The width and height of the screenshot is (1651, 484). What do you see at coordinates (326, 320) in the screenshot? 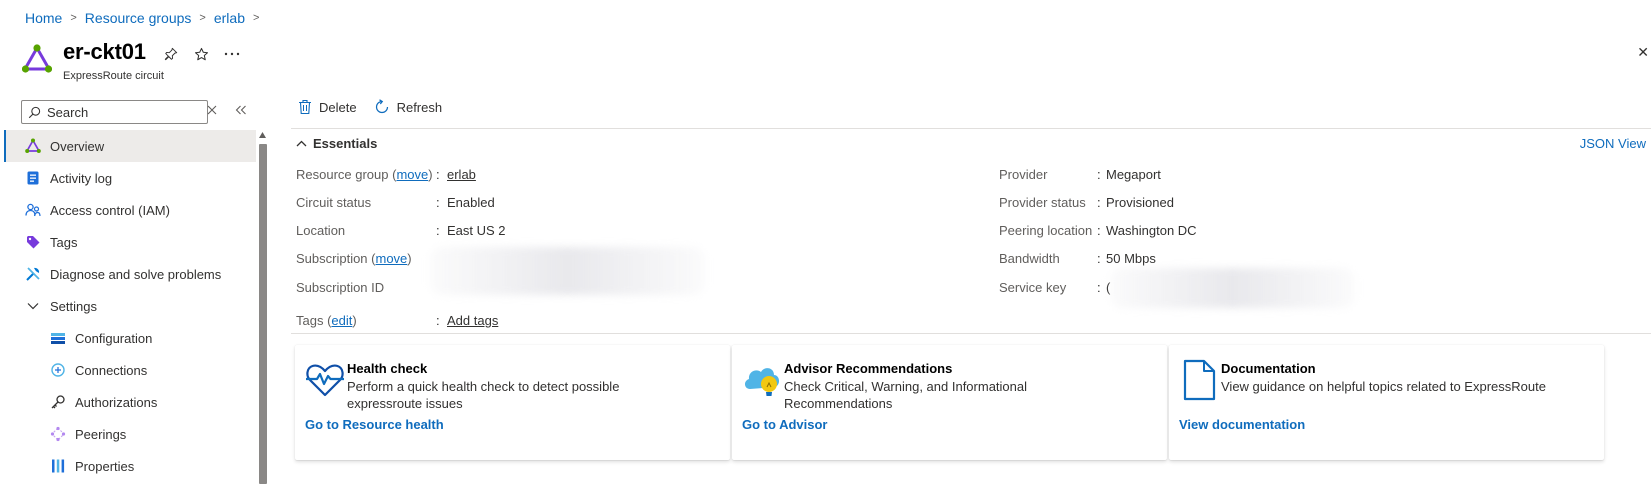
I see `prop-label: Tags (edit)` at bounding box center [326, 320].